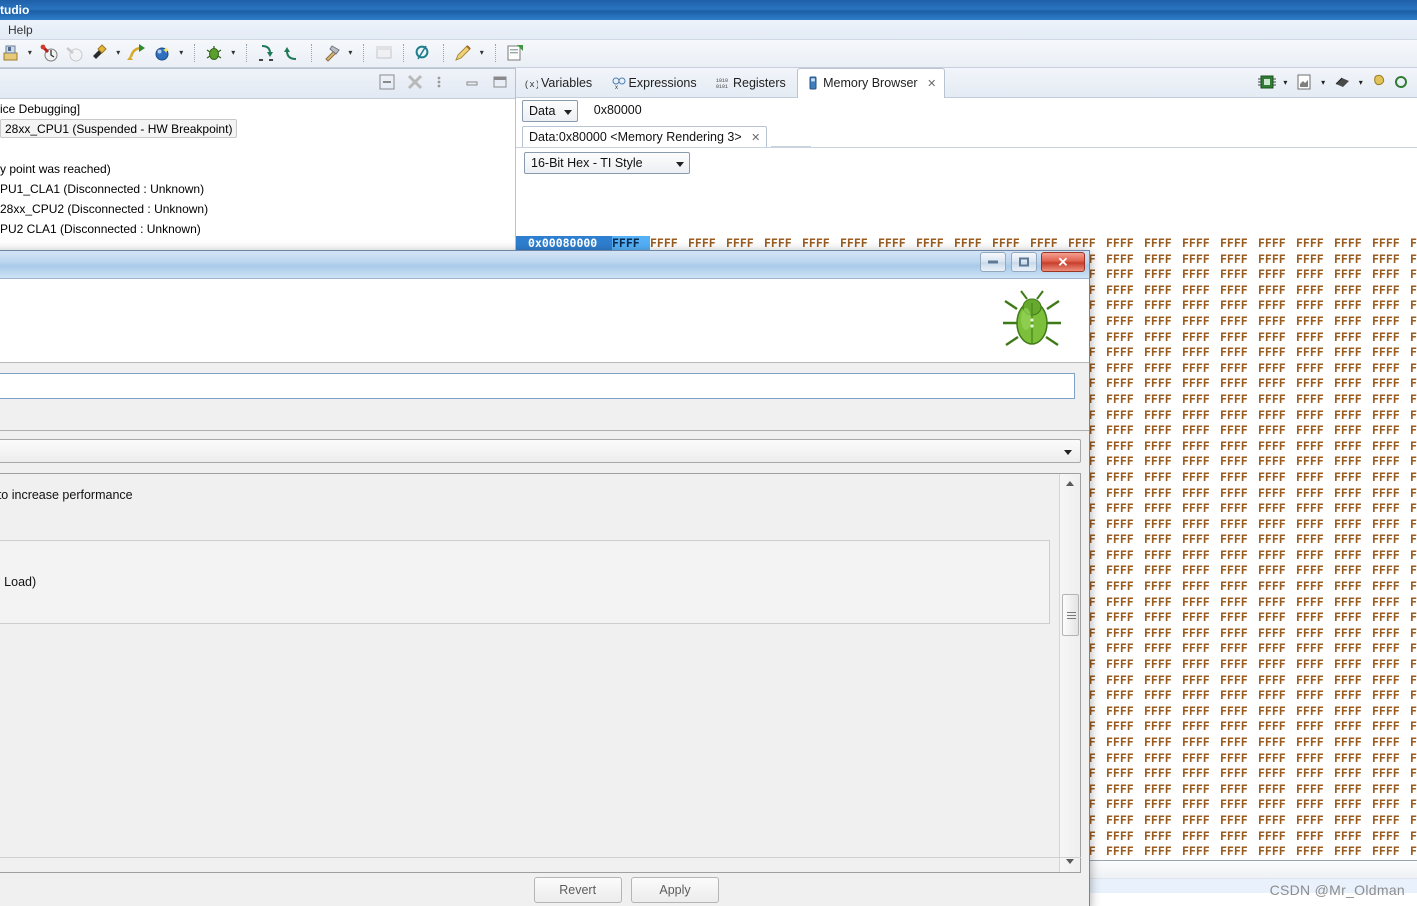  I want to click on save-dropdown-icon: ▾, so click(29, 53).